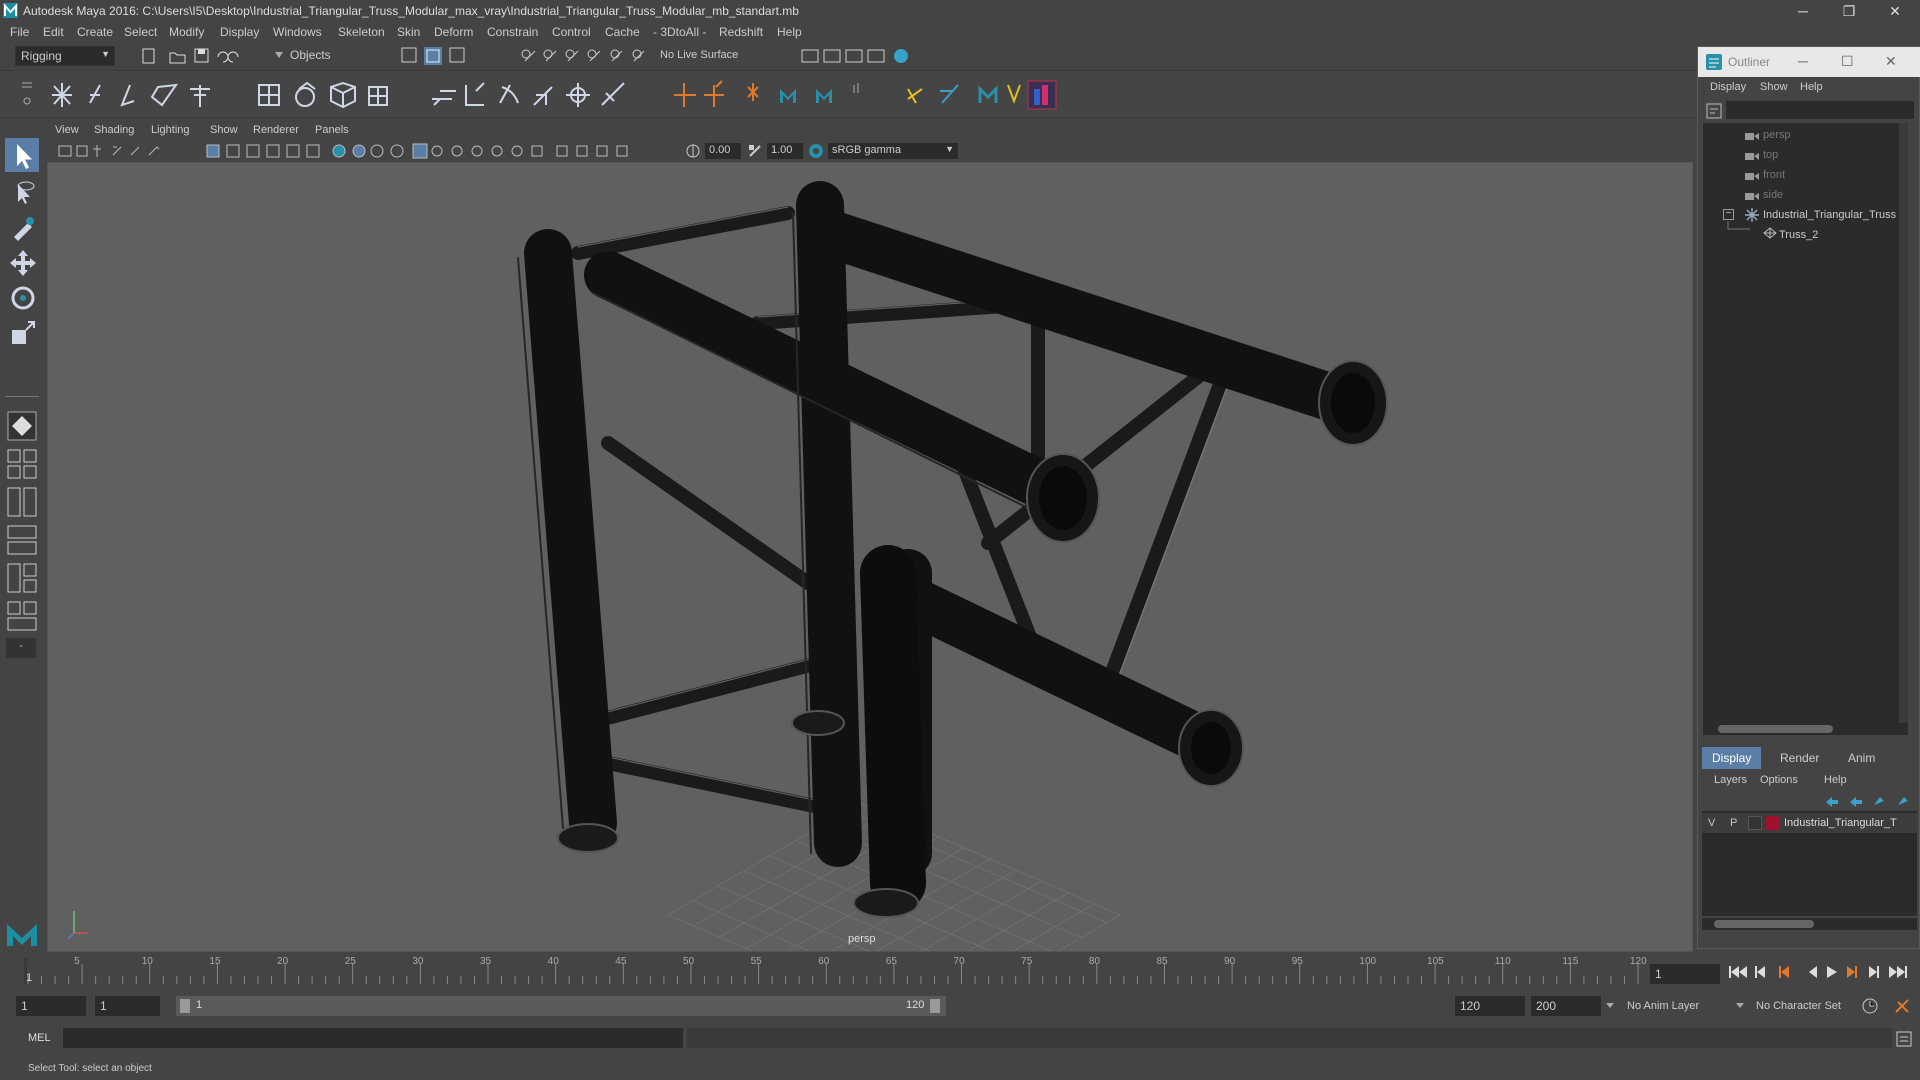 Image resolution: width=1920 pixels, height=1080 pixels. What do you see at coordinates (51, 1006) in the screenshot?
I see `start-time-field: 1` at bounding box center [51, 1006].